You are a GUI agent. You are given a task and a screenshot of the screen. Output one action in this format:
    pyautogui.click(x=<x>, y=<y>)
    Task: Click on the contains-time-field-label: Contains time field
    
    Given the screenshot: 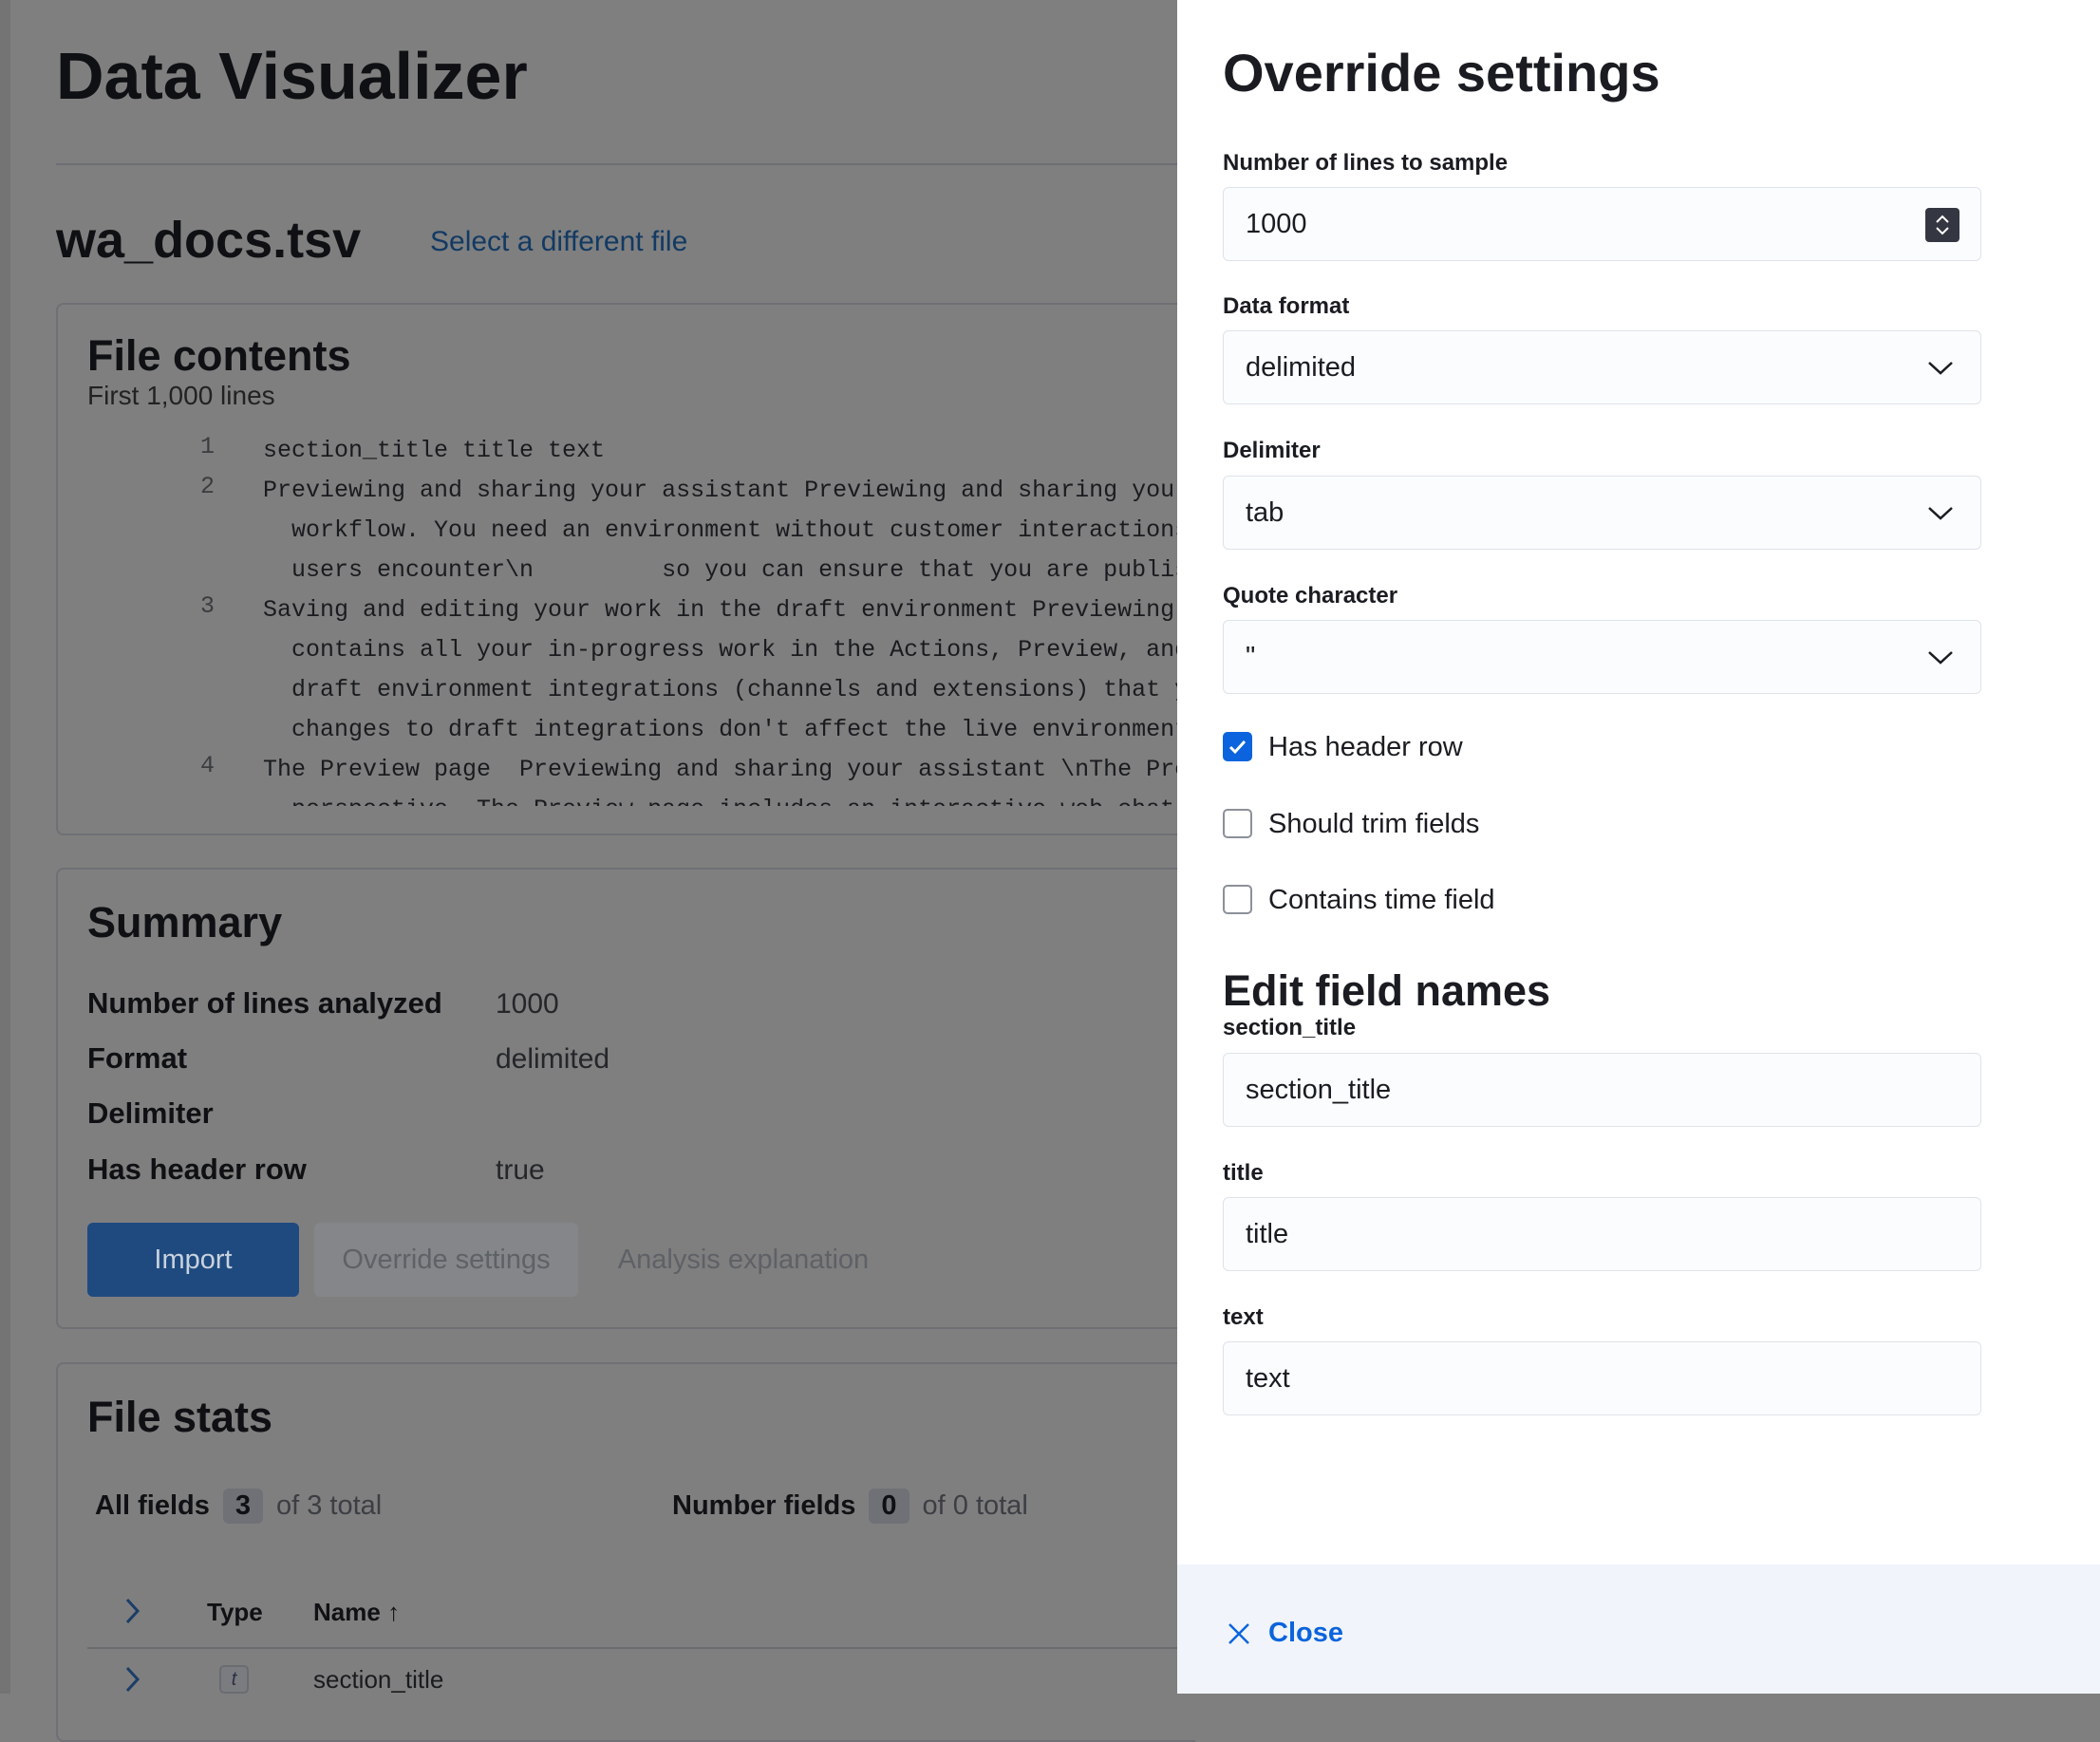 What is the action you would take?
    pyautogui.click(x=1381, y=900)
    